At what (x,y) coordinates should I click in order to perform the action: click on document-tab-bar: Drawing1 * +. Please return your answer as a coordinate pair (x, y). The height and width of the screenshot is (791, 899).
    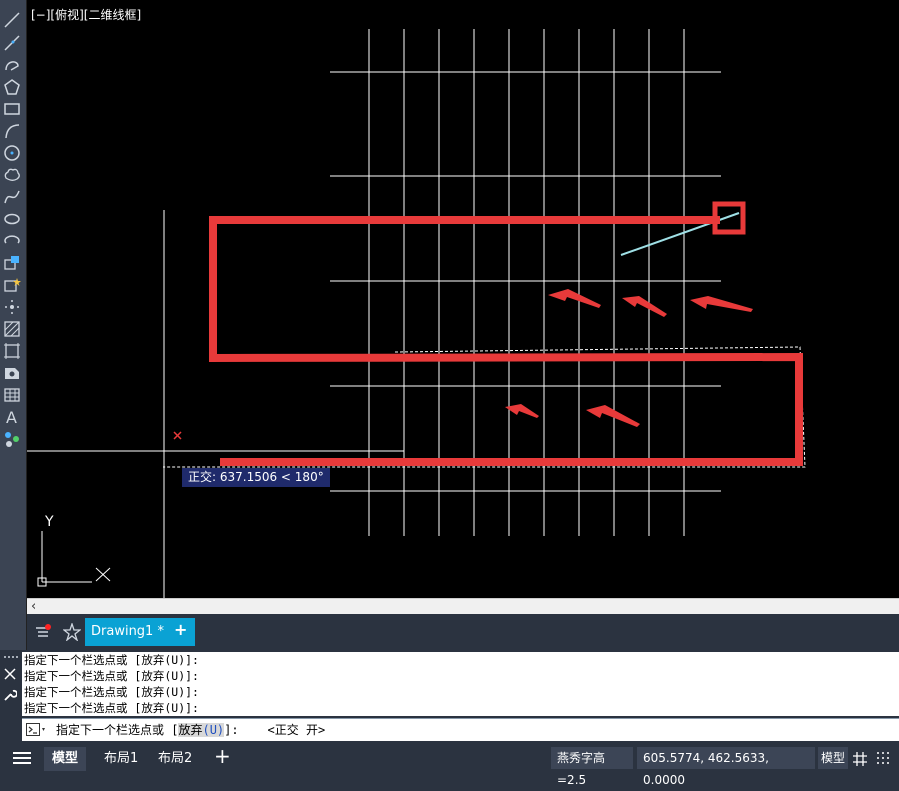
    Looking at the image, I should click on (463, 632).